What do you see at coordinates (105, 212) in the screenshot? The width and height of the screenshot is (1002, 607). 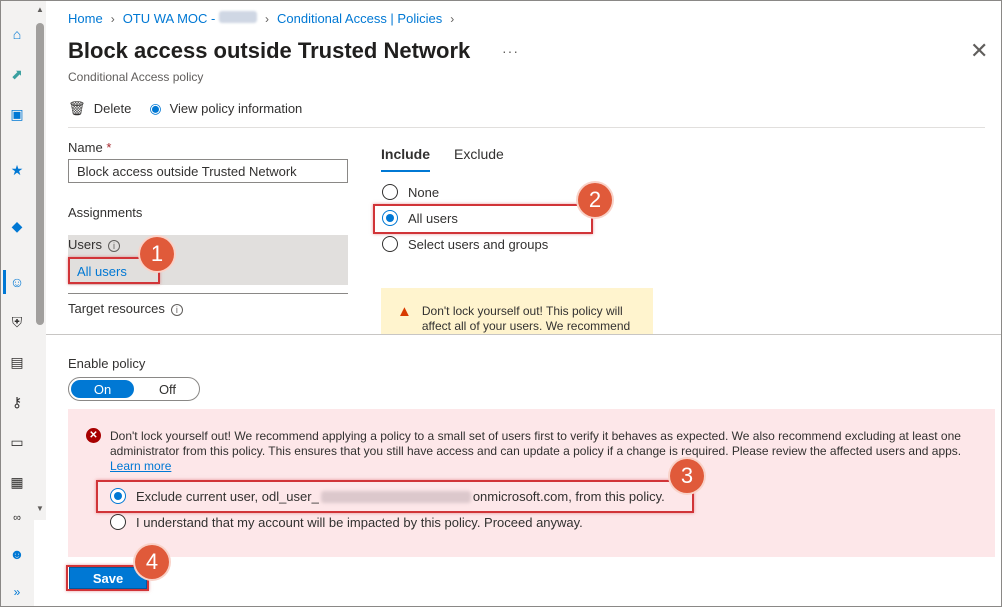 I see `assignments-heading: Assignments` at bounding box center [105, 212].